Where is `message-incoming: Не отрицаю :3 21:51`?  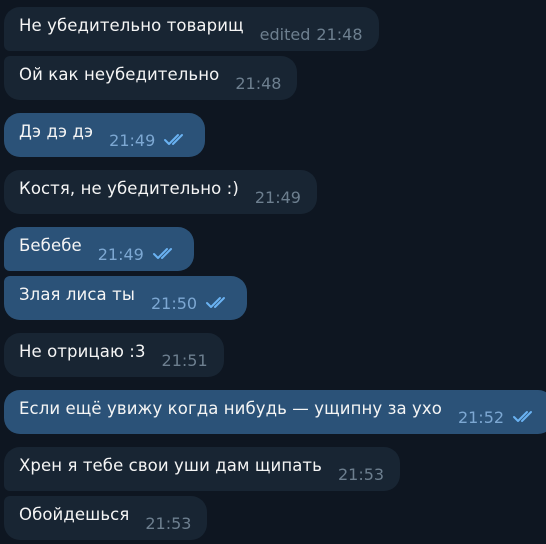 message-incoming: Не отрицаю :3 21:51 is located at coordinates (114, 355).